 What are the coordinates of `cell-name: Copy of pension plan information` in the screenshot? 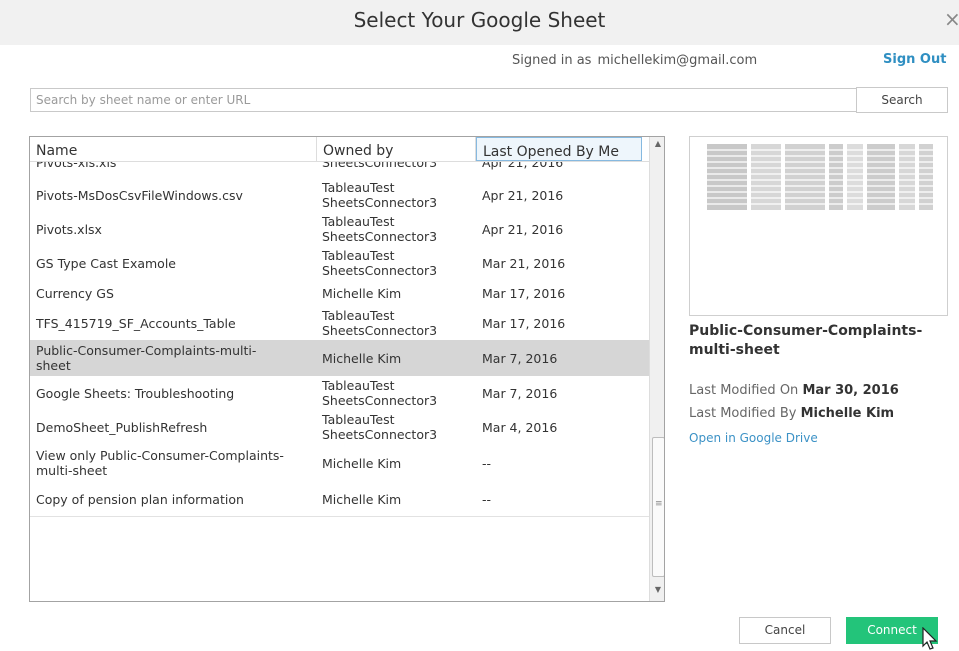 It's located at (140, 499).